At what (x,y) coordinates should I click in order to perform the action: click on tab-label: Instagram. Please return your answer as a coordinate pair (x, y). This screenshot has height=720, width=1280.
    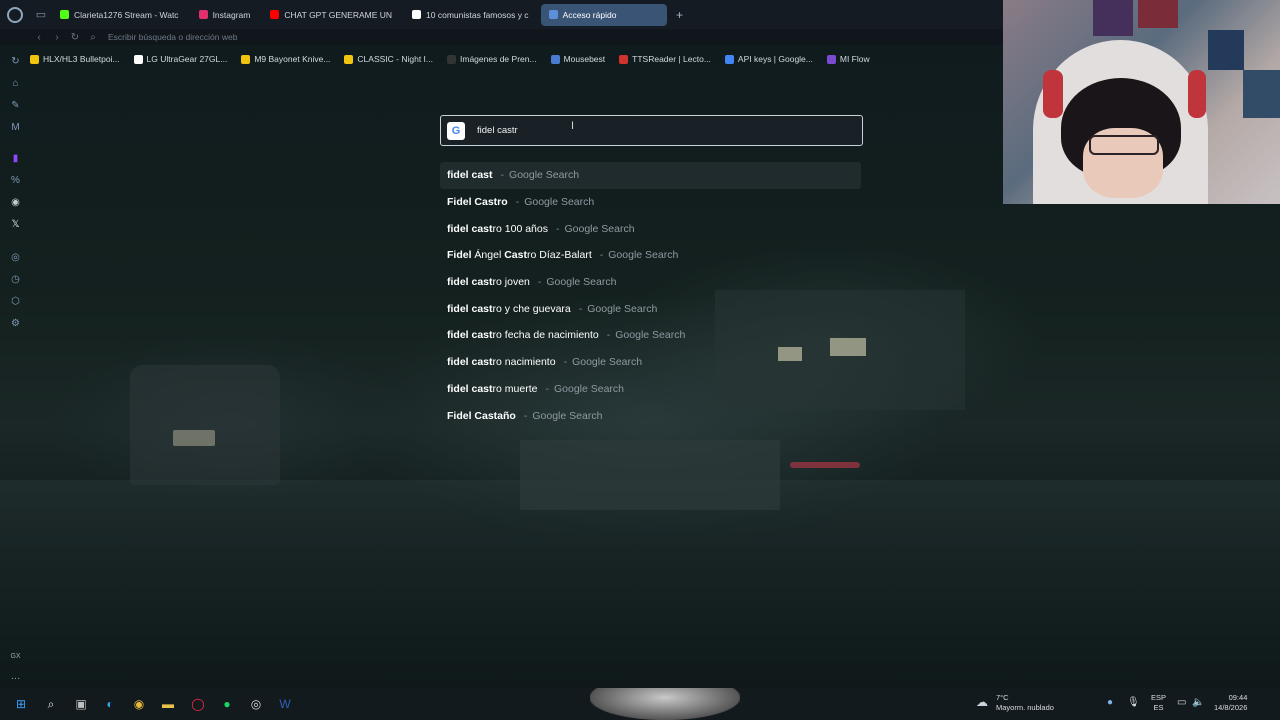
    Looking at the image, I should click on (231, 14).